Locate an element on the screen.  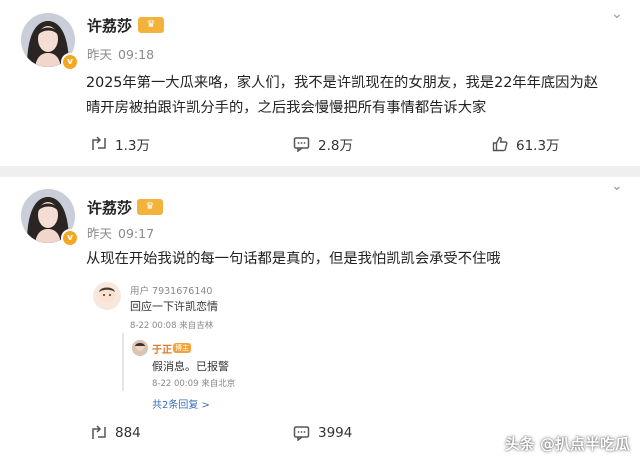
replier-name: 于正 is located at coordinates (162, 350).